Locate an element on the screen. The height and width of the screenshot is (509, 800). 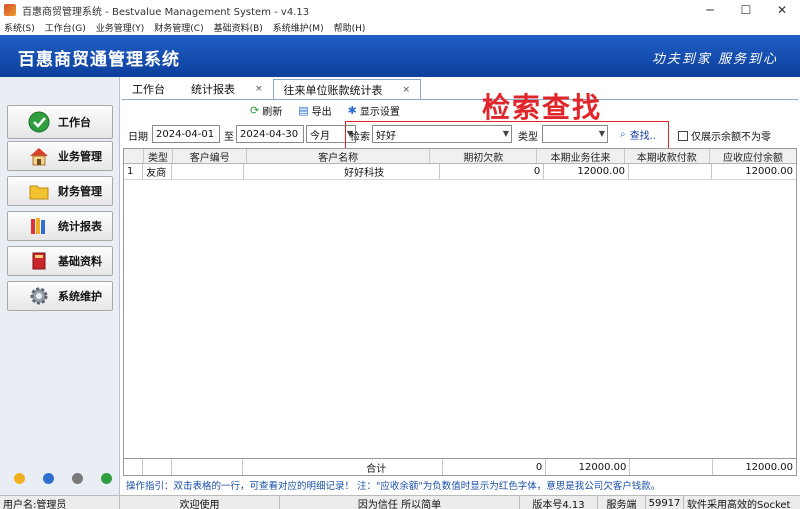
search-icon: ⌕ is located at coordinates (623, 134).